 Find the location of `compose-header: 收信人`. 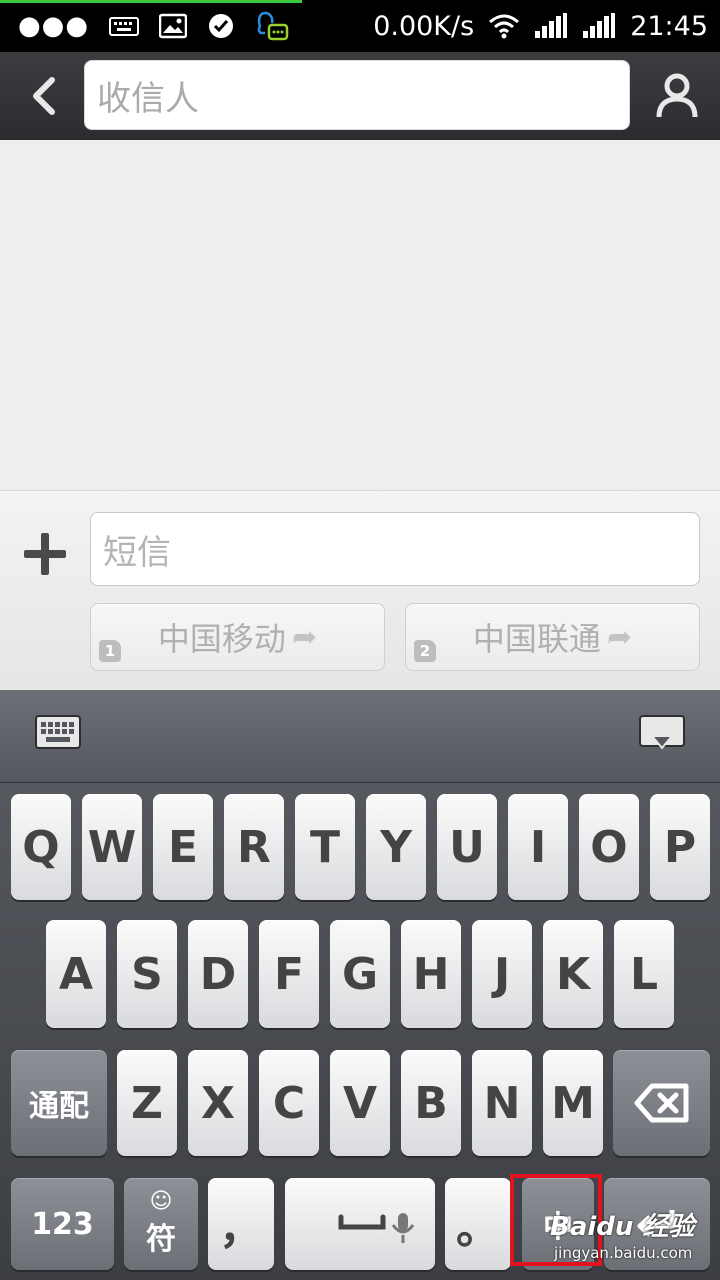

compose-header: 收信人 is located at coordinates (360, 96).